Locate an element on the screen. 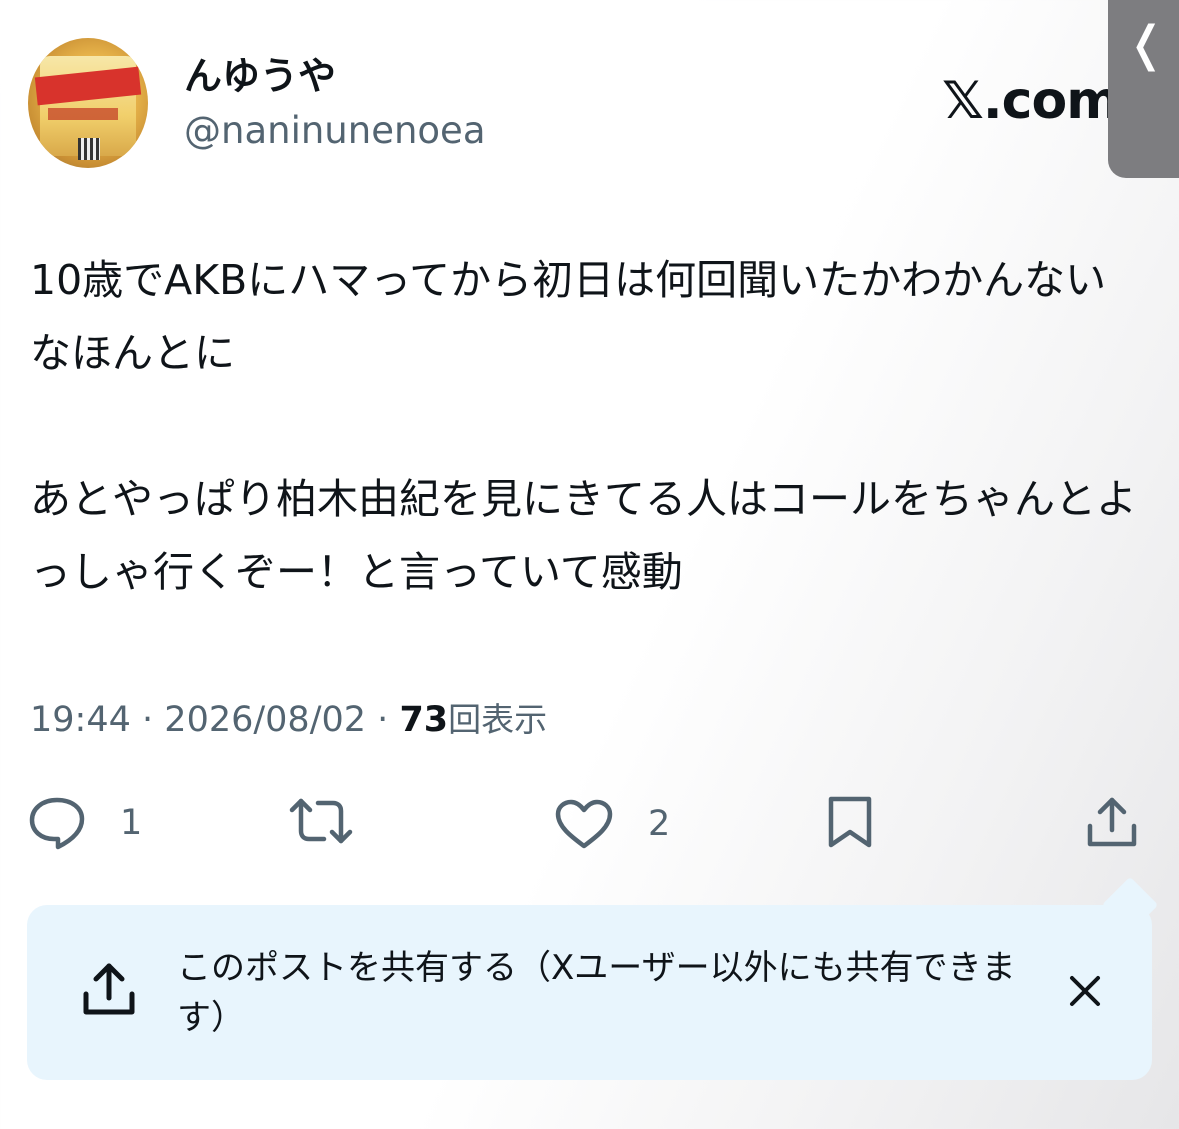 The height and width of the screenshot is (1129, 1179). chevron-left-icon: ❬ is located at coordinates (1146, 44).